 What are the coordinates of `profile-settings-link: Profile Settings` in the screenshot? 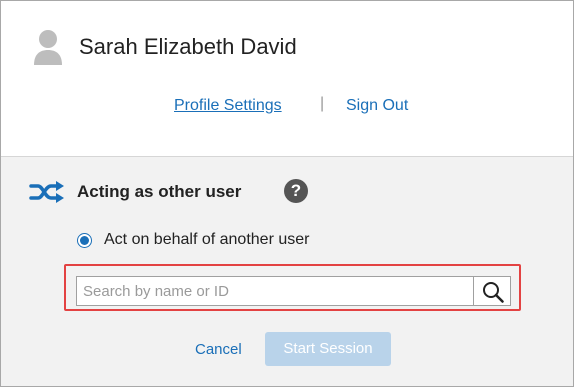 It's located at (228, 106).